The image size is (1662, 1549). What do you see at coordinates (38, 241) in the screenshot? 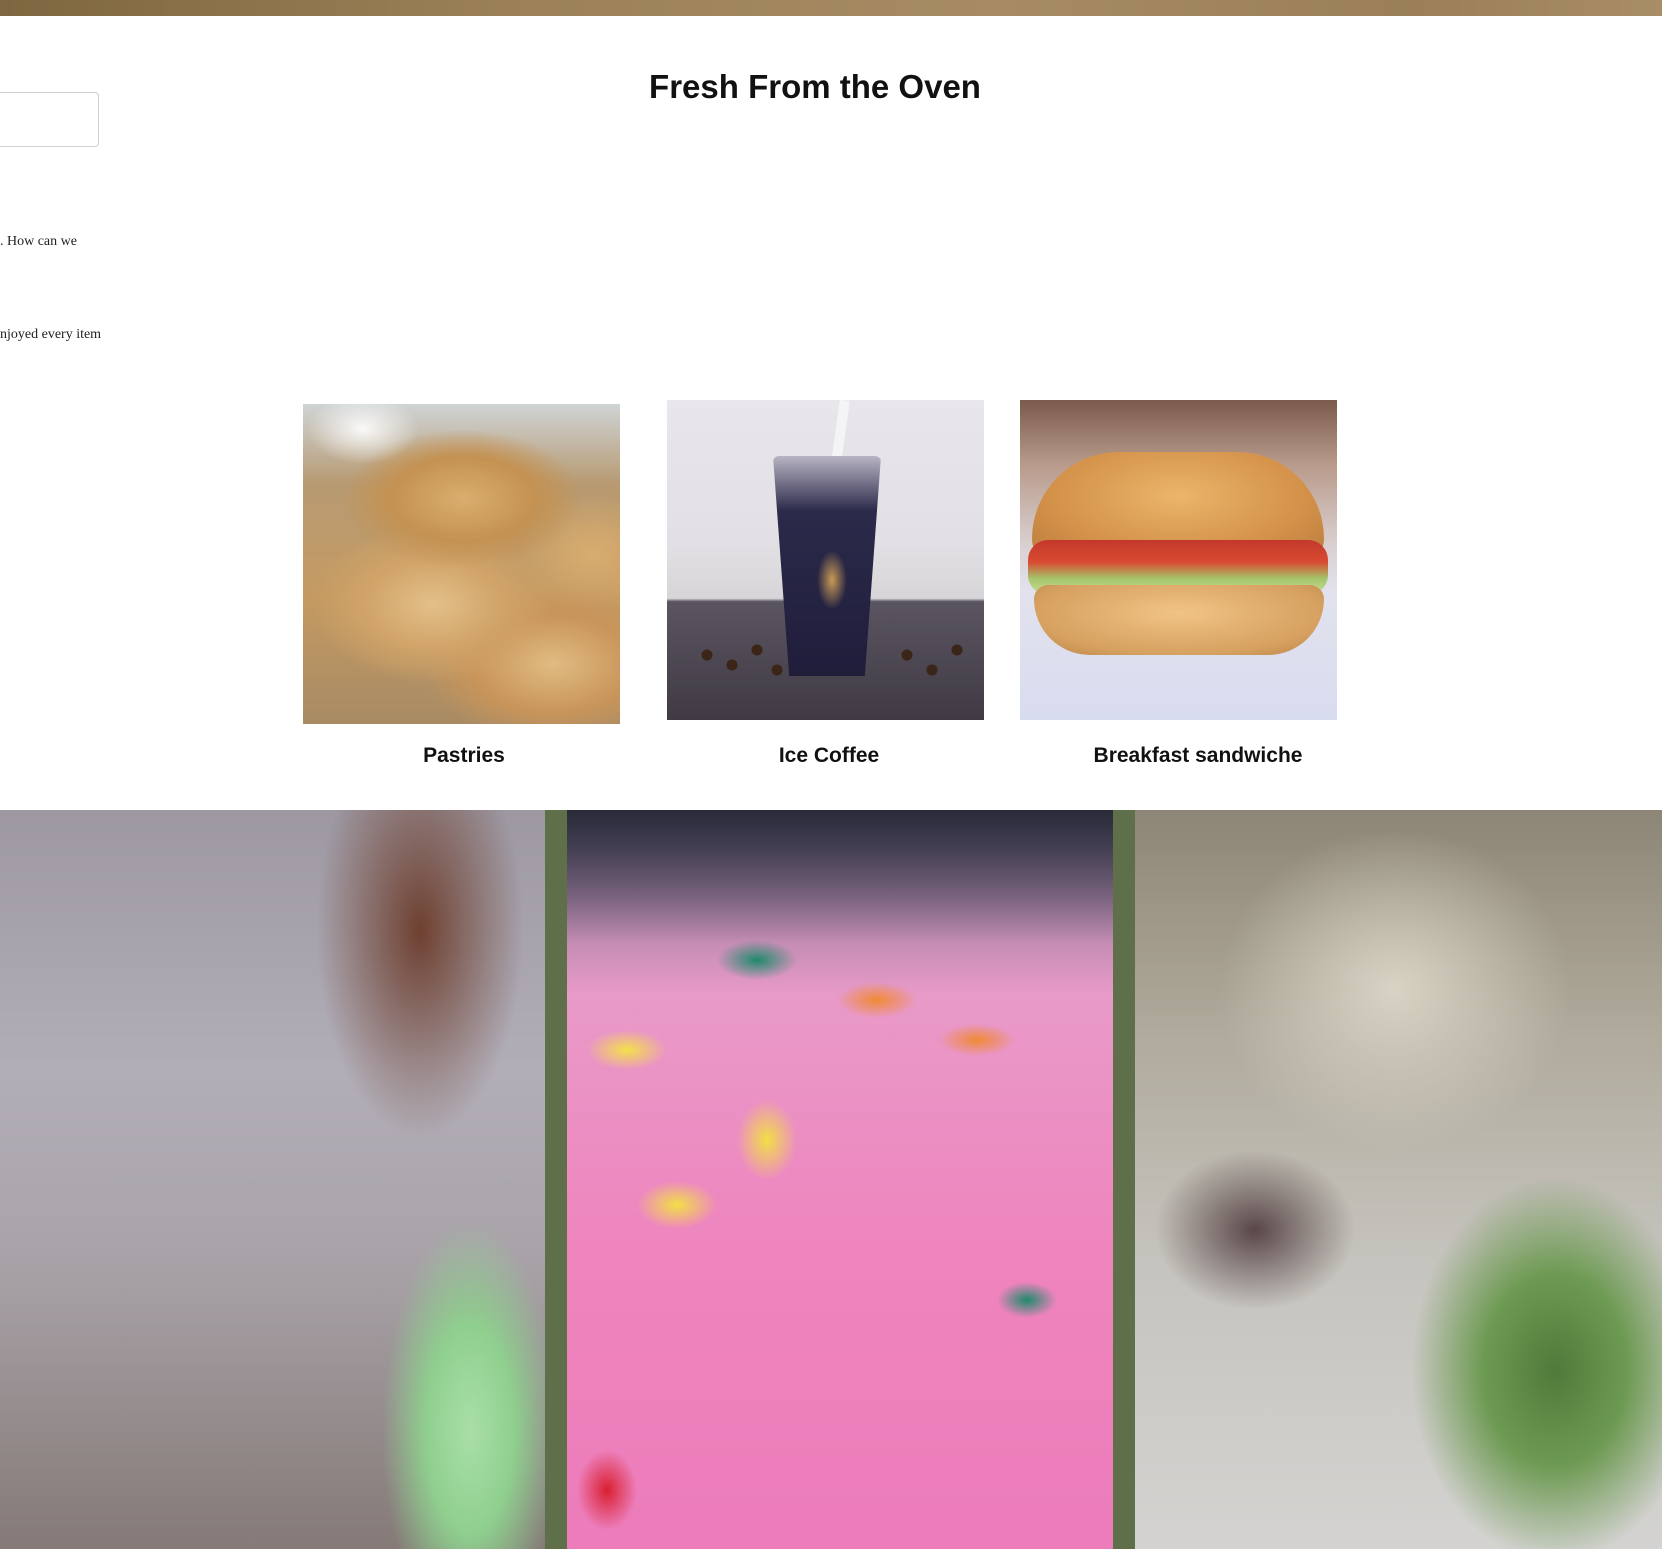
I see `side-text-line-1: . How can we` at bounding box center [38, 241].